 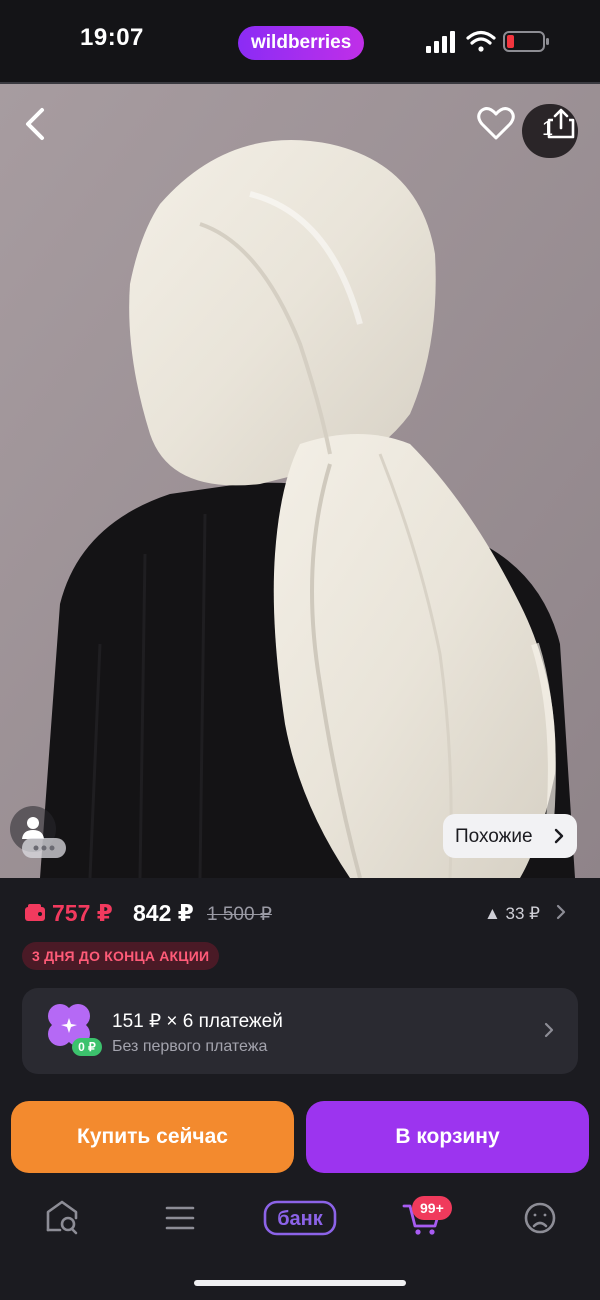 I want to click on tab-bank: банк, so click(x=300, y=1216).